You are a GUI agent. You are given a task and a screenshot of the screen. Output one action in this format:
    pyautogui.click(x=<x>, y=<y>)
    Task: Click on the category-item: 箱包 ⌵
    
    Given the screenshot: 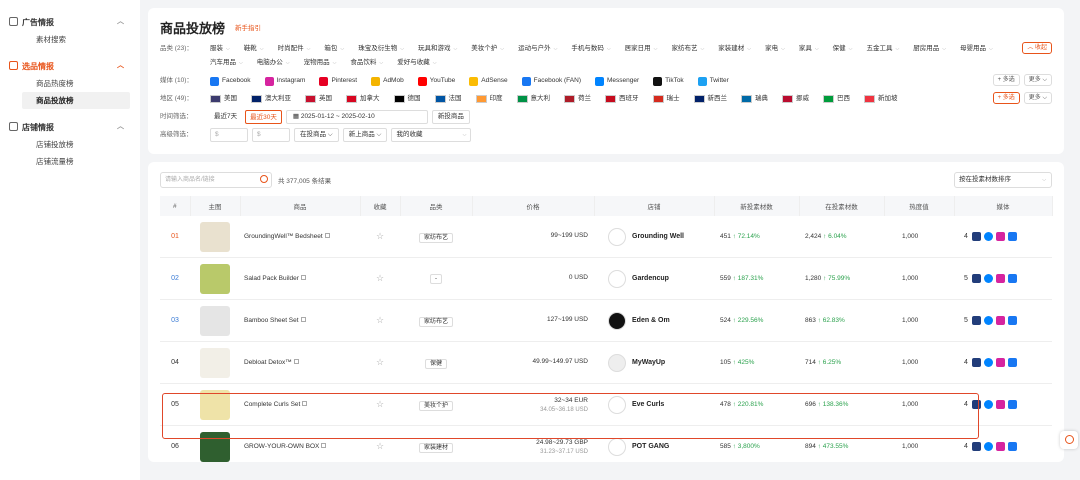 What is the action you would take?
    pyautogui.click(x=334, y=49)
    